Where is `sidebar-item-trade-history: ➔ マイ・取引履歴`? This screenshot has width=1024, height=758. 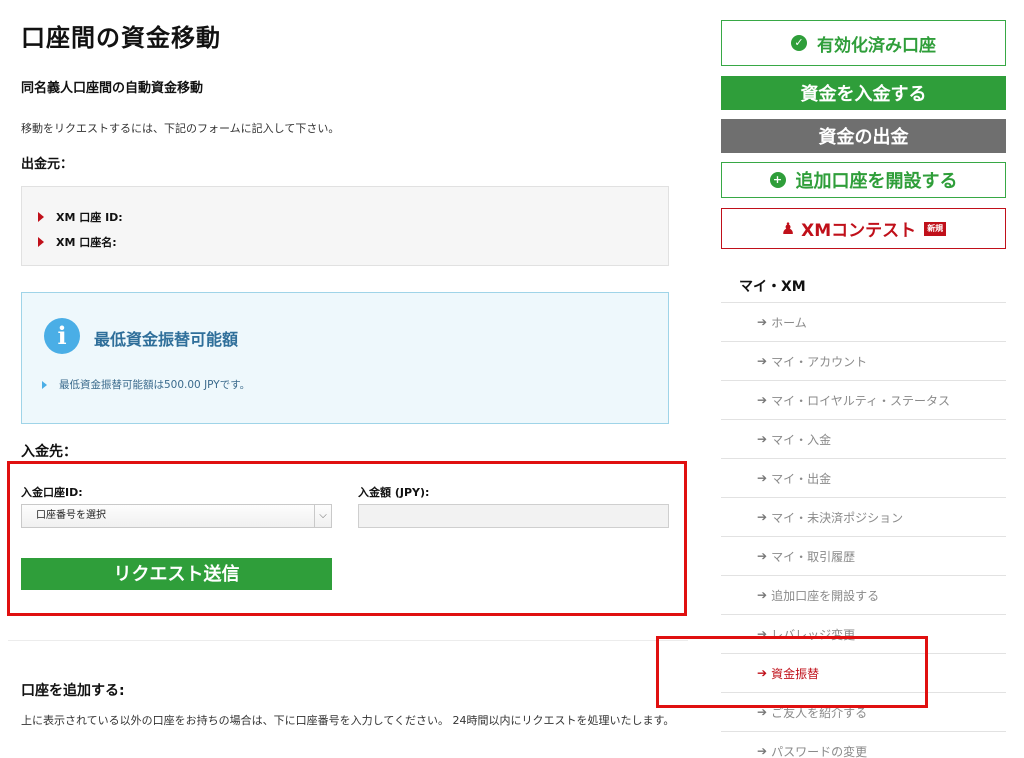
sidebar-item-trade-history: ➔ マイ・取引履歴 is located at coordinates (863, 556).